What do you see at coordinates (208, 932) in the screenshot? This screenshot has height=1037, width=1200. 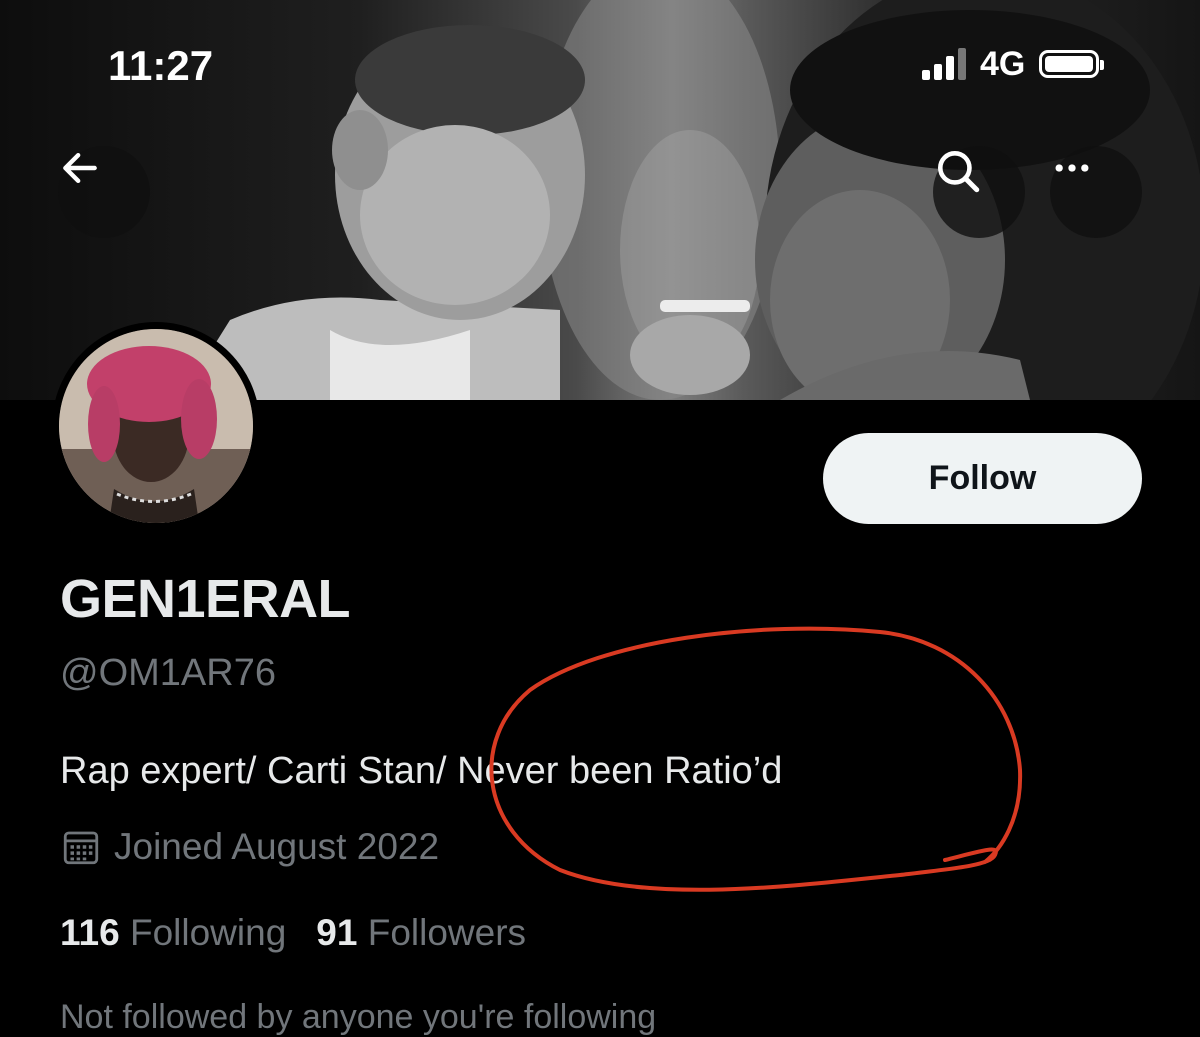 I see `following-label: Following` at bounding box center [208, 932].